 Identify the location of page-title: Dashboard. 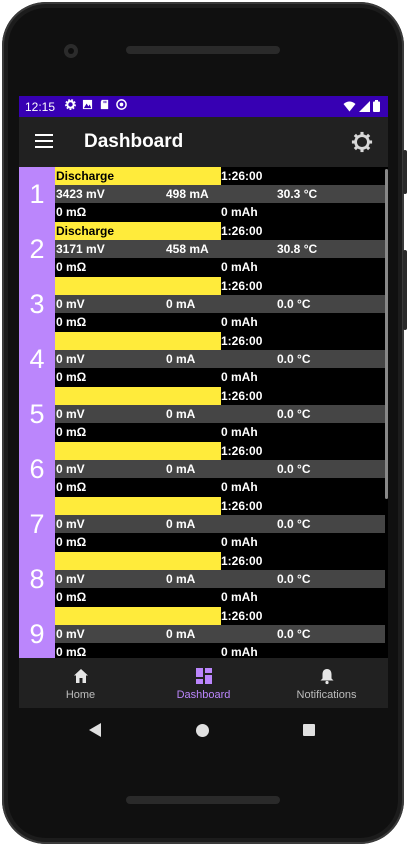
(134, 141).